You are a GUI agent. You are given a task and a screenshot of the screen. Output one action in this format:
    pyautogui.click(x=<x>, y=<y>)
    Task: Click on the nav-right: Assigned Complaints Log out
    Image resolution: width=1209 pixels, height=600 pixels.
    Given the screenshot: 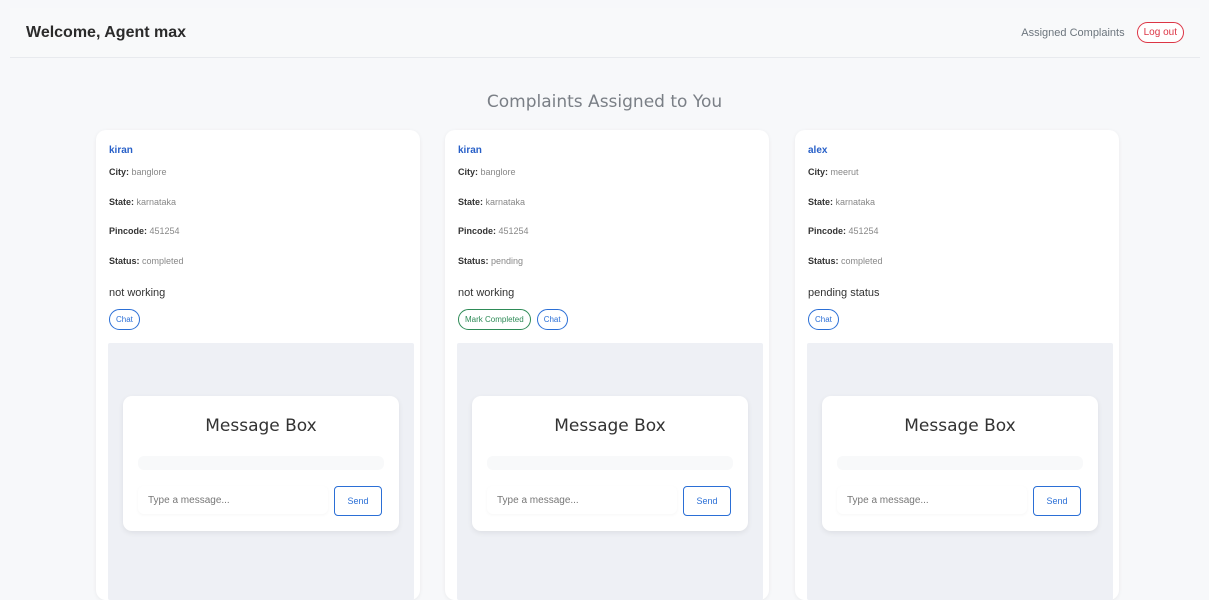 What is the action you would take?
    pyautogui.click(x=1102, y=32)
    